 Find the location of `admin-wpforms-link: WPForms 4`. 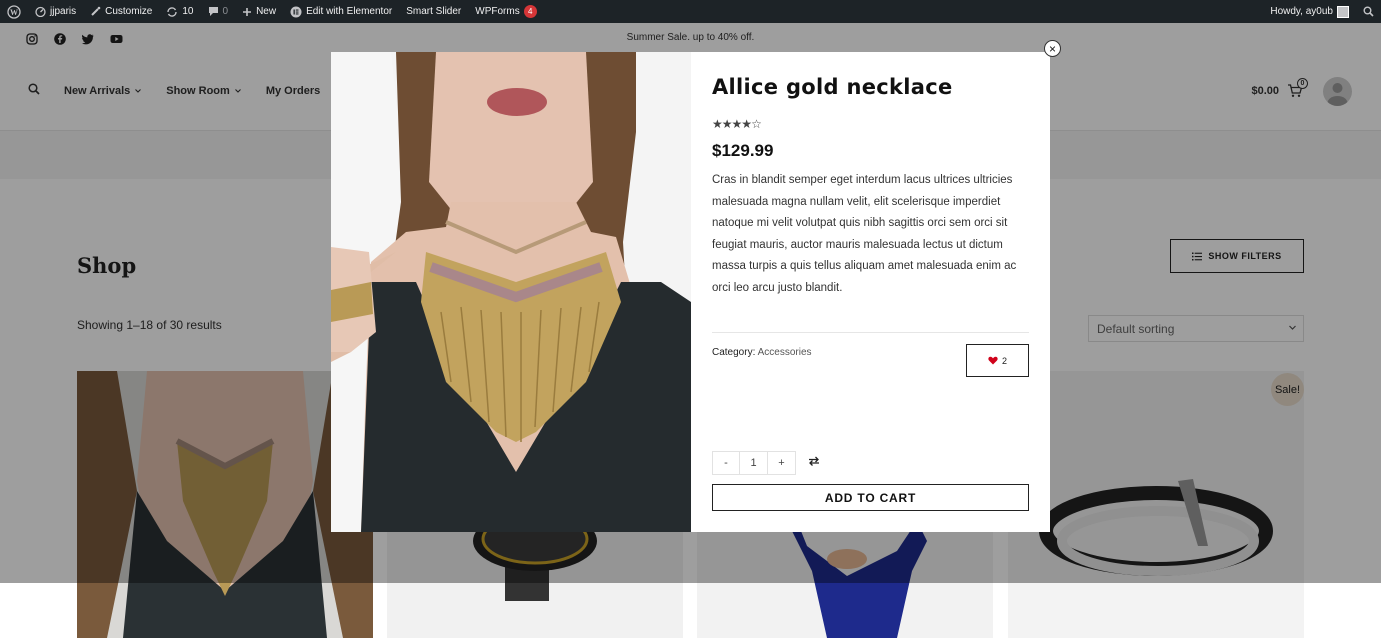

admin-wpforms-link: WPForms 4 is located at coordinates (505, 11).